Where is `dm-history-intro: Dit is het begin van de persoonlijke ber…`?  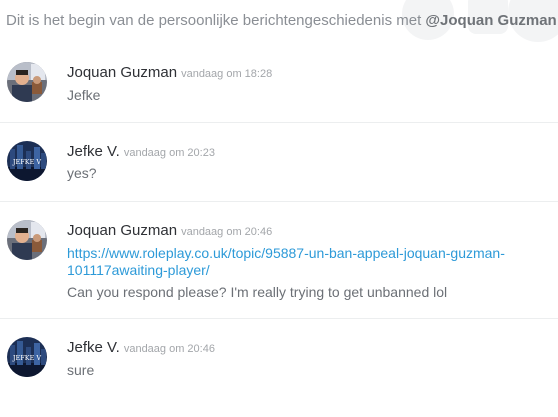 dm-history-intro: Dit is het begin van de persoonlijke ber… is located at coordinates (282, 20).